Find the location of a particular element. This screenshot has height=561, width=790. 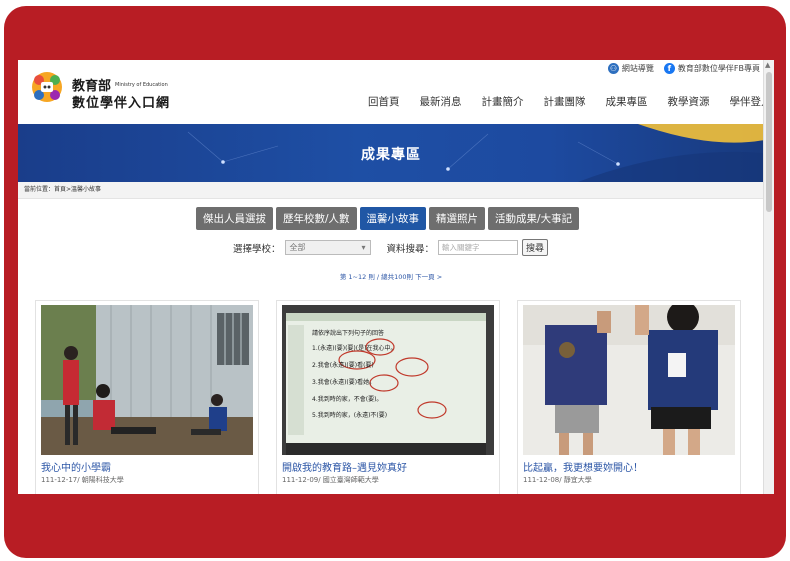

chevron-down-icon: ▾ is located at coordinates (363, 247).